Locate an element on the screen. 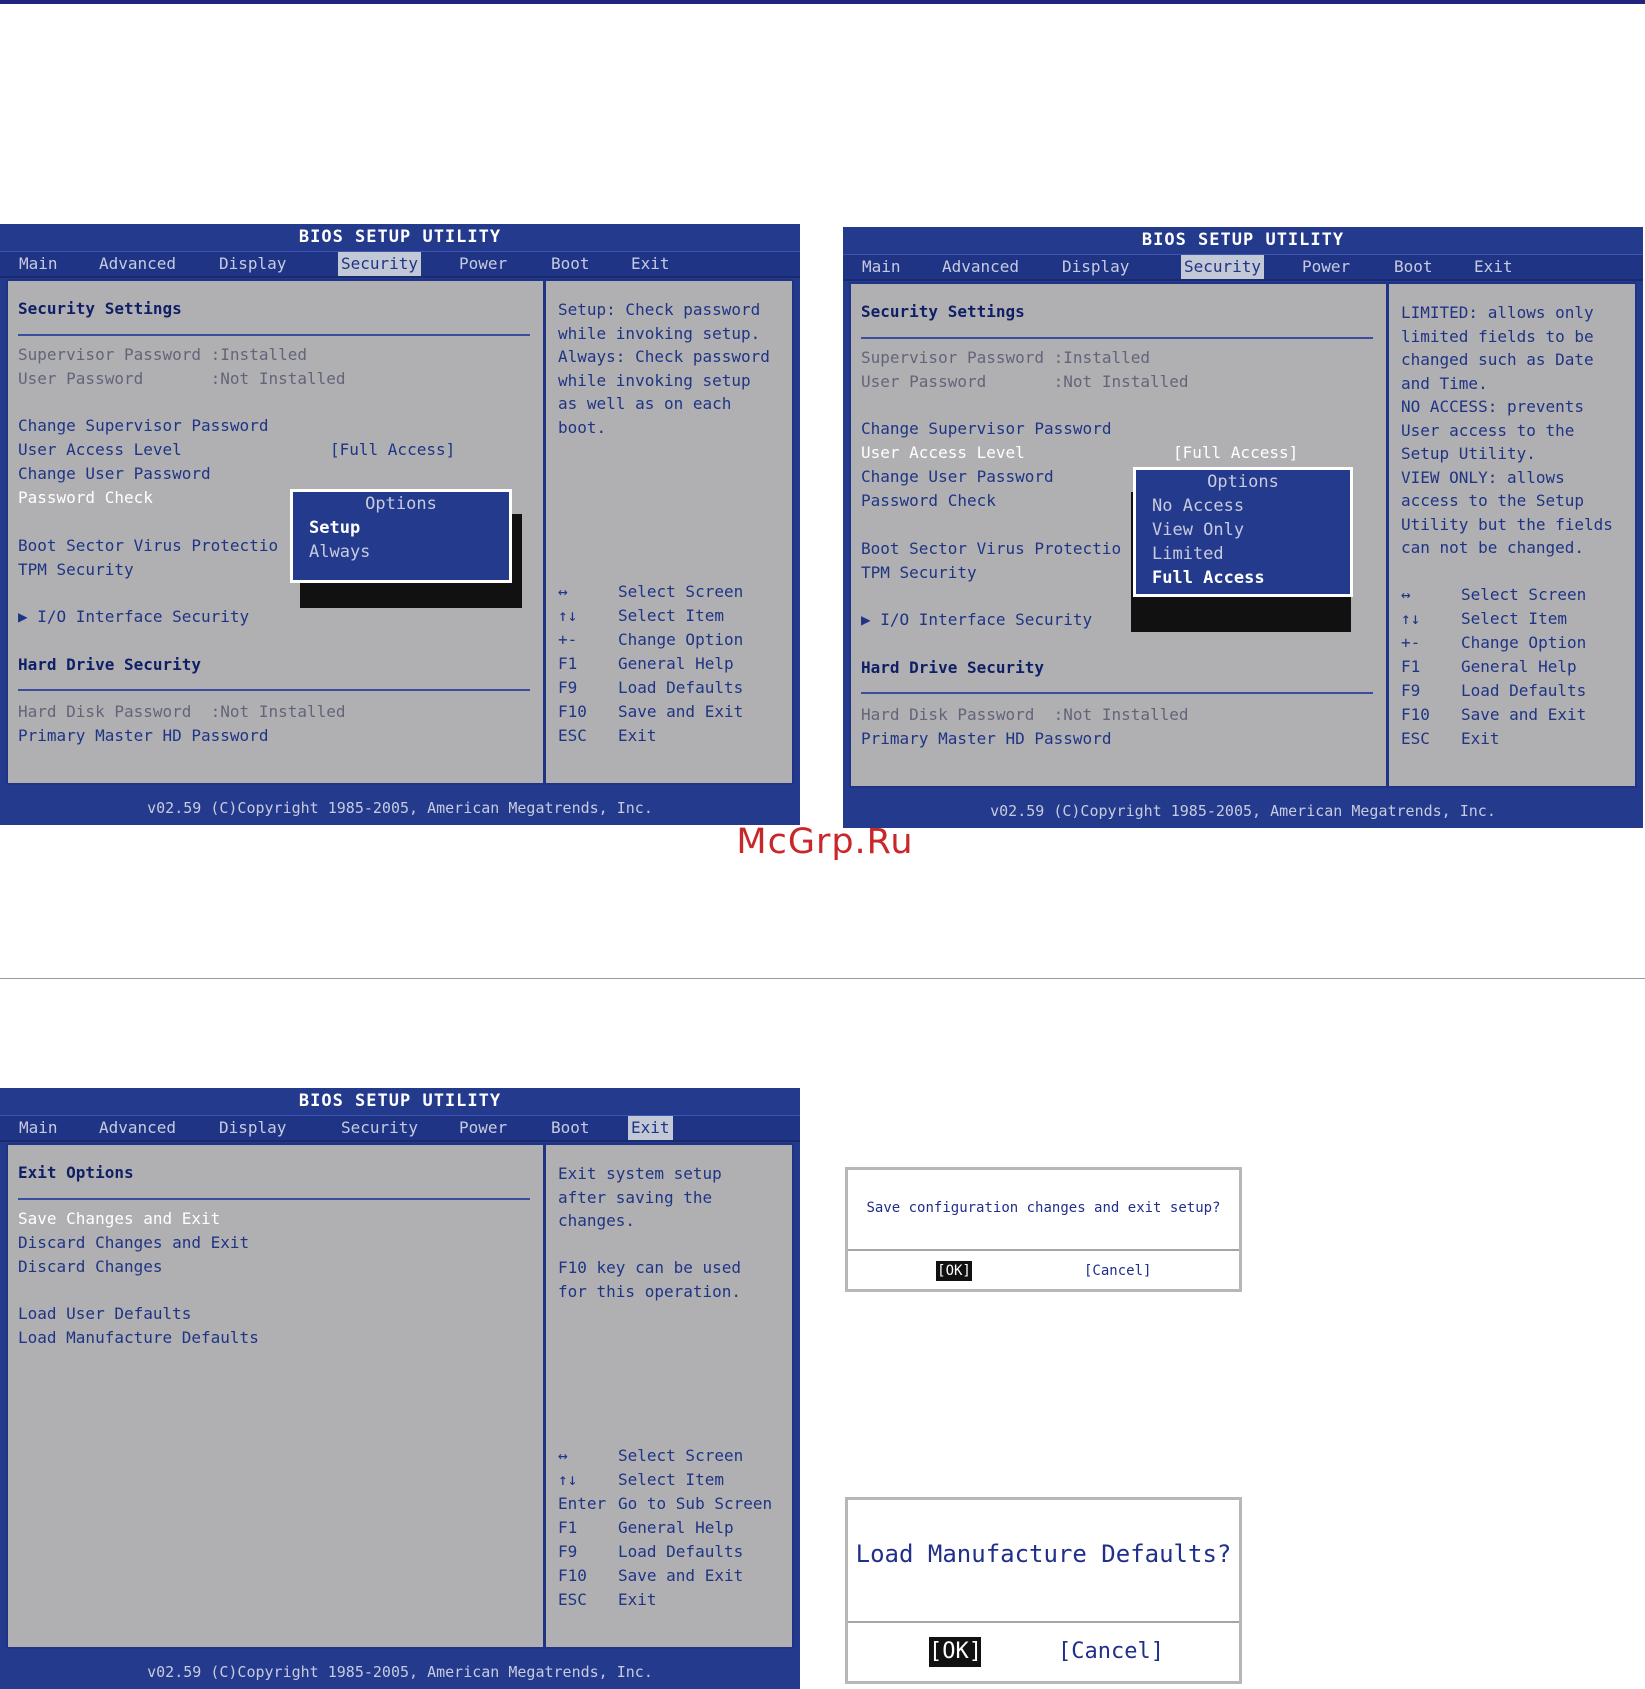 This screenshot has height=1689, width=1645. option-no-access: No Access is located at coordinates (1198, 506).